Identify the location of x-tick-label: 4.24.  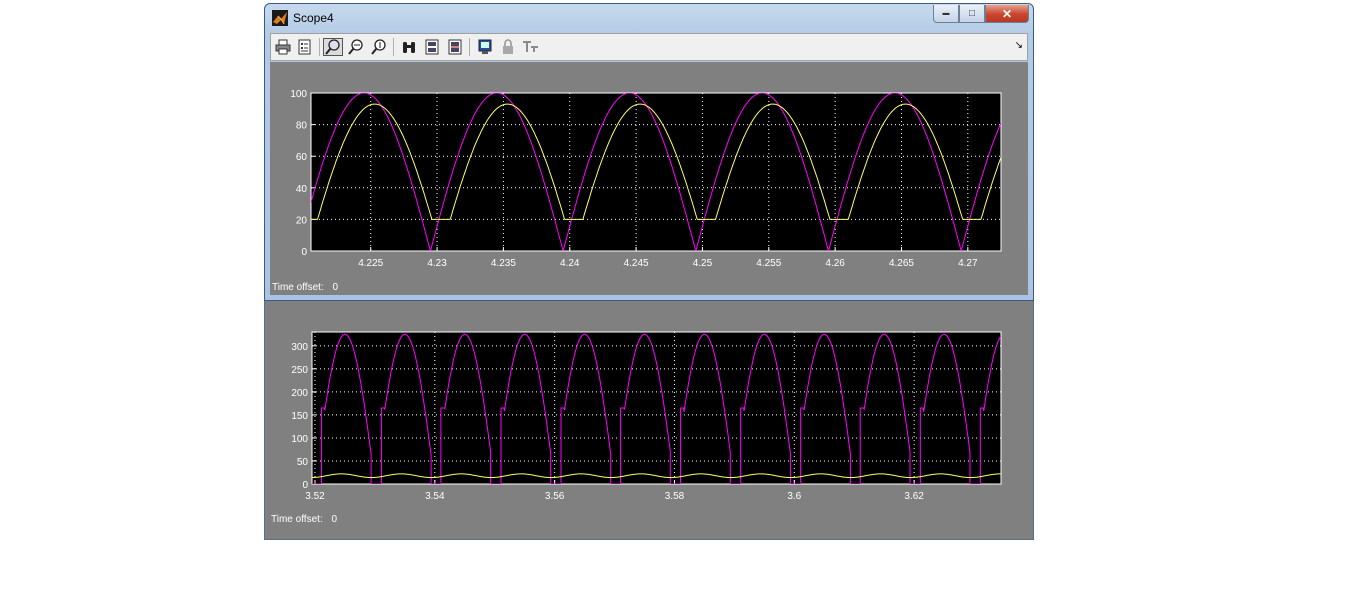
(570, 263).